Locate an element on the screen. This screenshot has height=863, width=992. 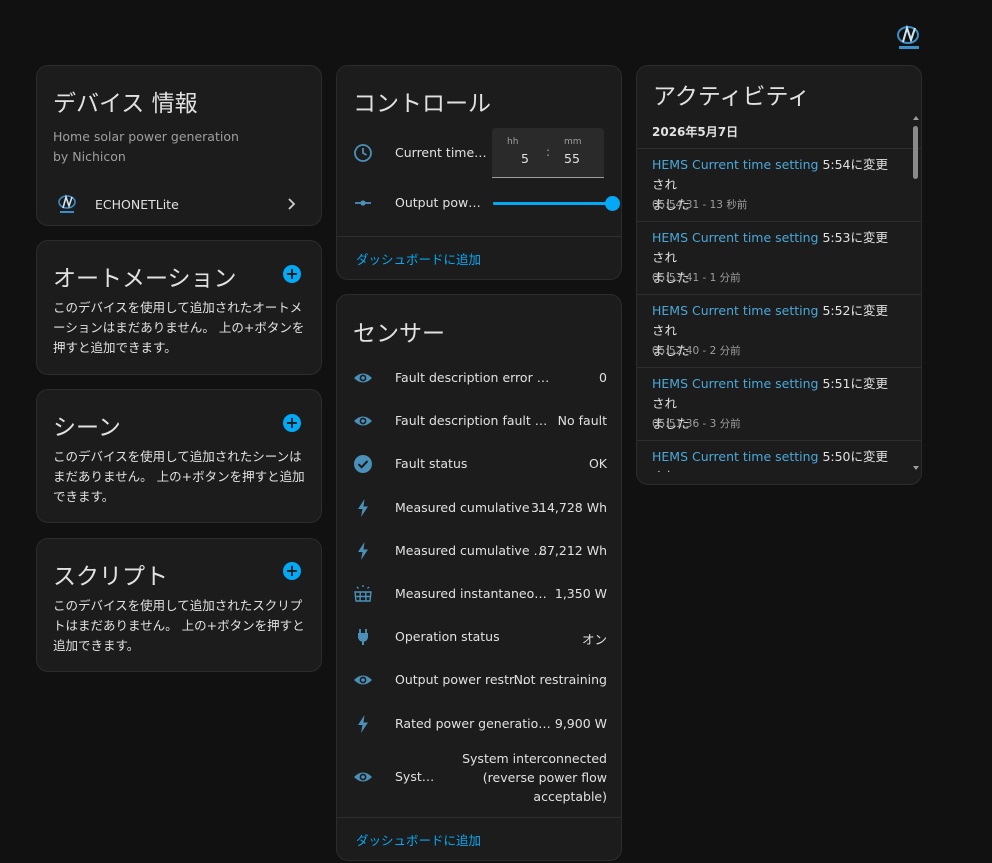
time-colon: : is located at coordinates (548, 151).